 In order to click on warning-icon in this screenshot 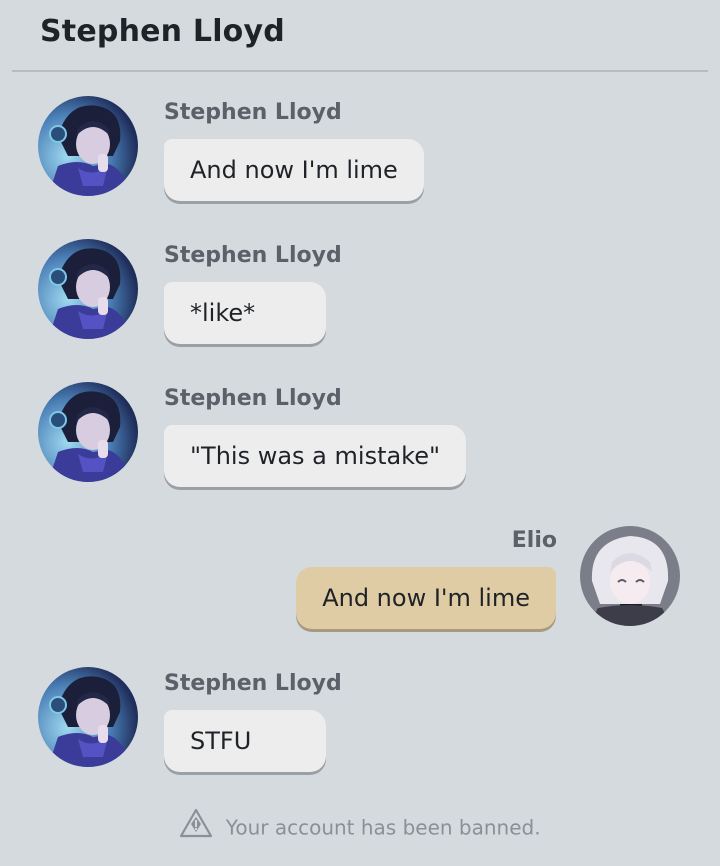, I will do `click(196, 825)`.